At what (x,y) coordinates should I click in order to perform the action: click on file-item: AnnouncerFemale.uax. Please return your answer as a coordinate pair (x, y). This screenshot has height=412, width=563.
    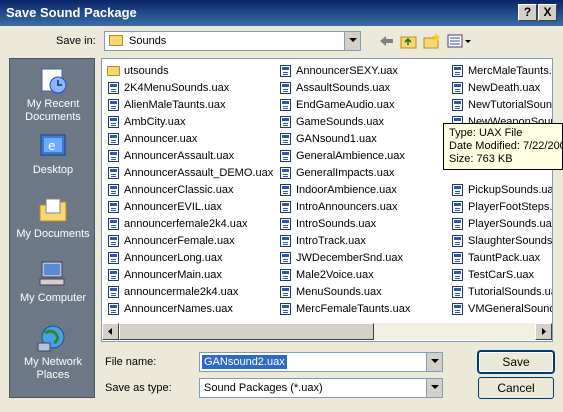
    Looking at the image, I should click on (190, 241).